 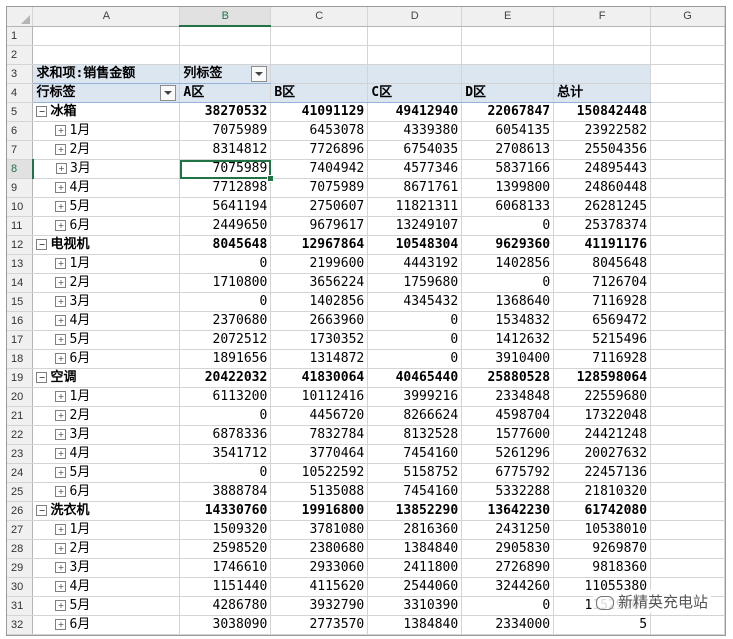 I want to click on value-cell: 8132528, so click(x=415, y=435).